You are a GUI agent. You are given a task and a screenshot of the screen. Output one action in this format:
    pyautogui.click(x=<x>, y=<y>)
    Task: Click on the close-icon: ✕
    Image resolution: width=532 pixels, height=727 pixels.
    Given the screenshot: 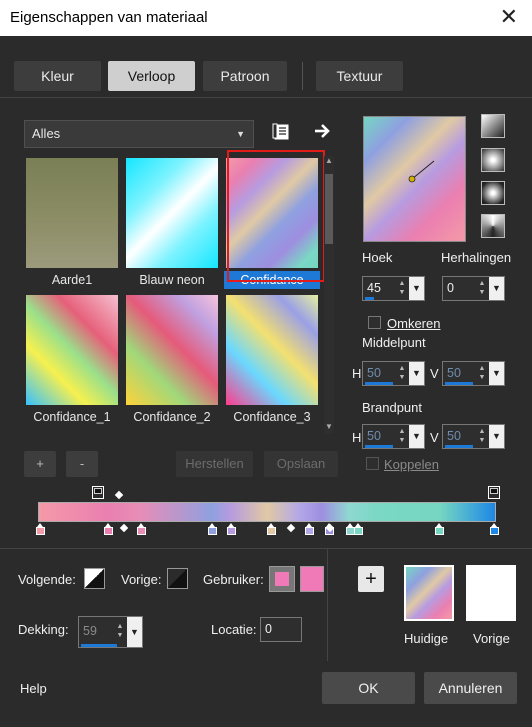 What is the action you would take?
    pyautogui.click(x=509, y=17)
    